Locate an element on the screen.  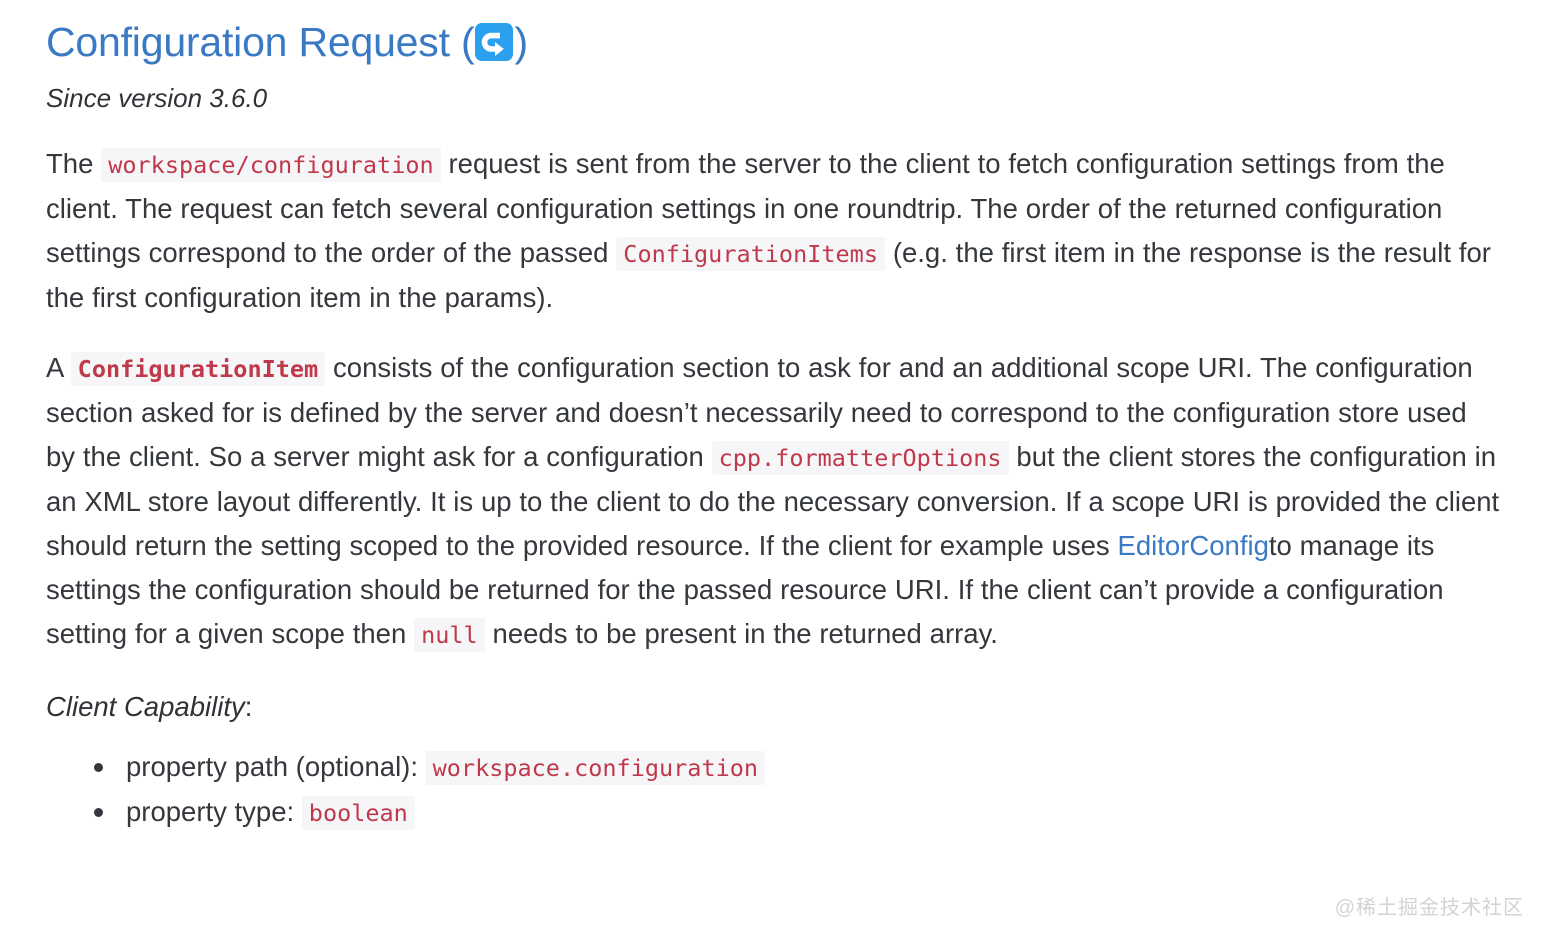
client-capability-colon: : is located at coordinates (248, 707).